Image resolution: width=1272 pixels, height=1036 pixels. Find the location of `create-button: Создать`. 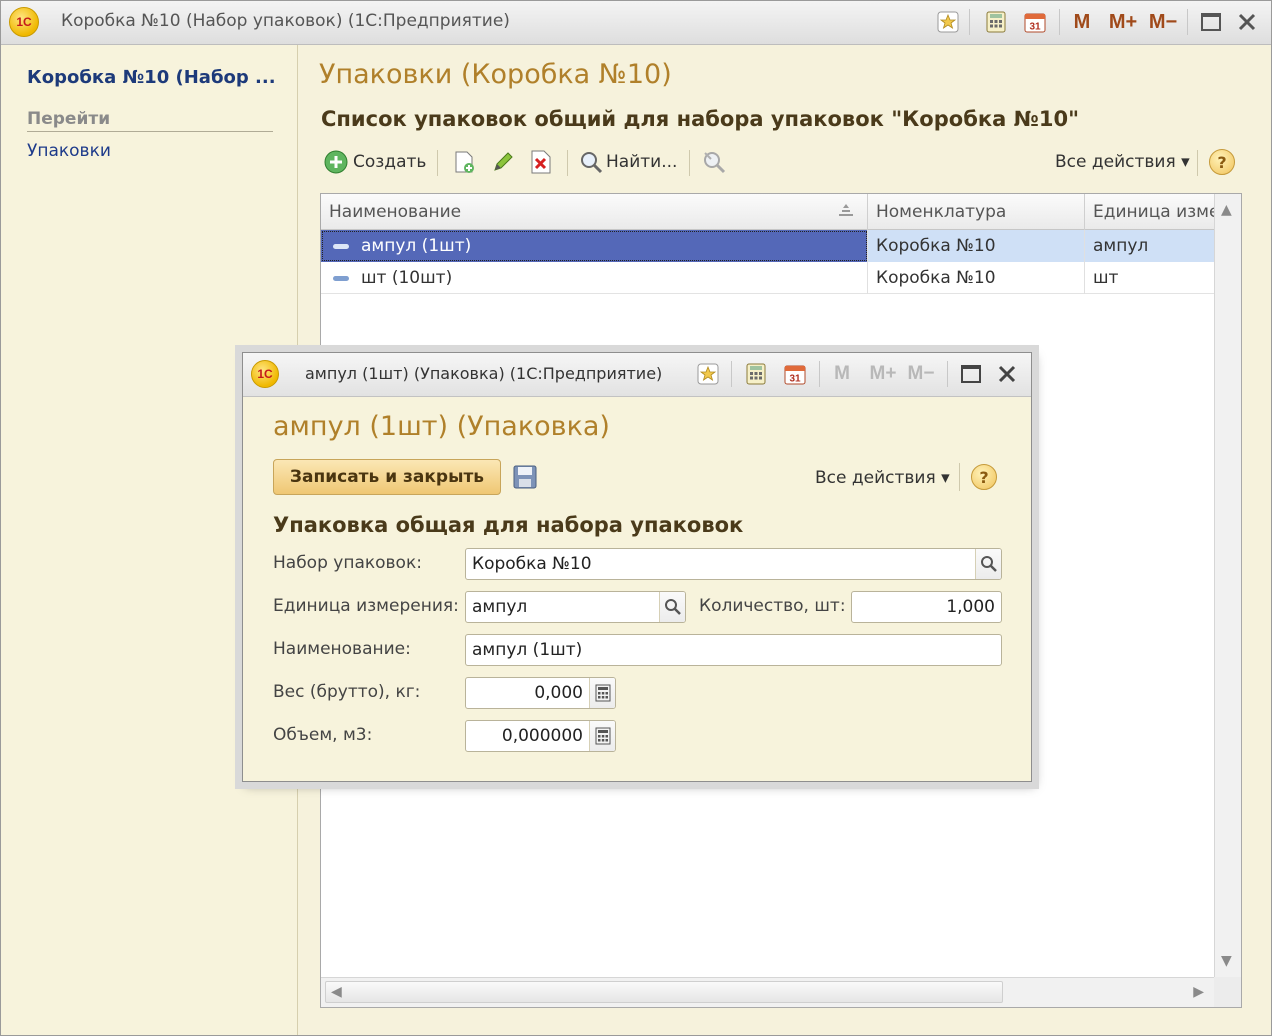

create-button: Создать is located at coordinates (374, 162).